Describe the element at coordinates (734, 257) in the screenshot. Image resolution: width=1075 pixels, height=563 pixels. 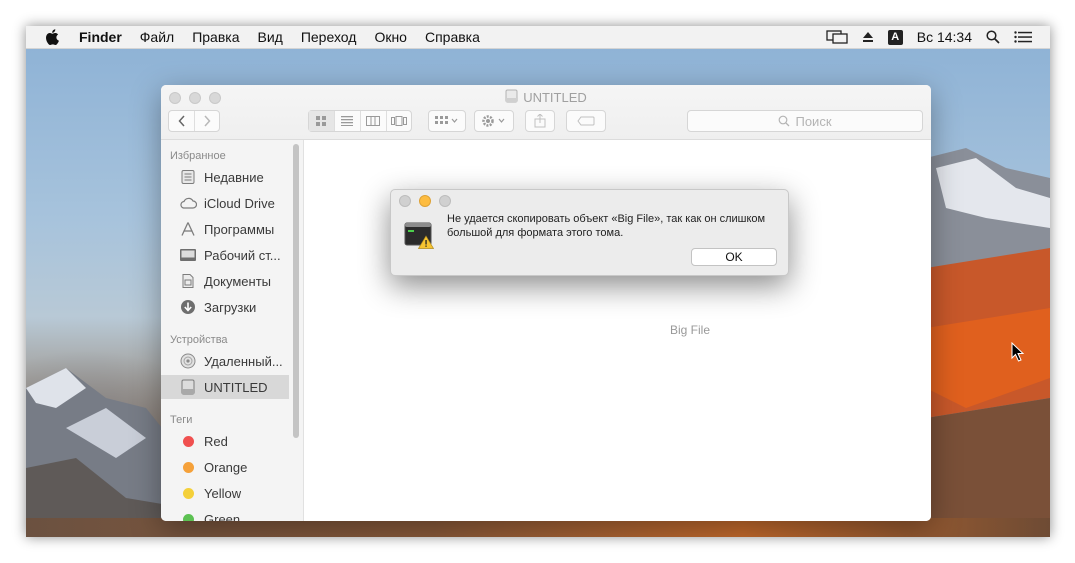
I see `ok-button: OK` at that location.